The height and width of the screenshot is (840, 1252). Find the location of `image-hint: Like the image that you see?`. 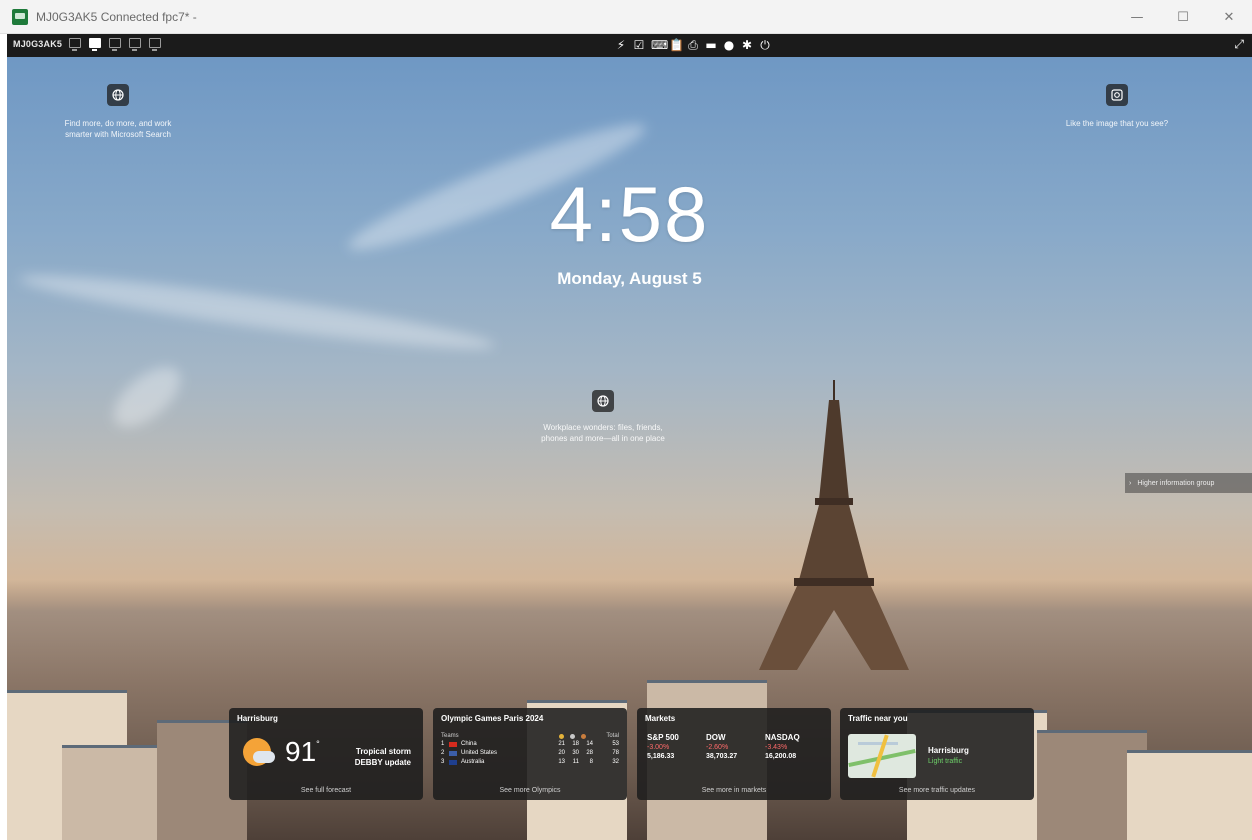

image-hint: Like the image that you see? is located at coordinates (1117, 123).